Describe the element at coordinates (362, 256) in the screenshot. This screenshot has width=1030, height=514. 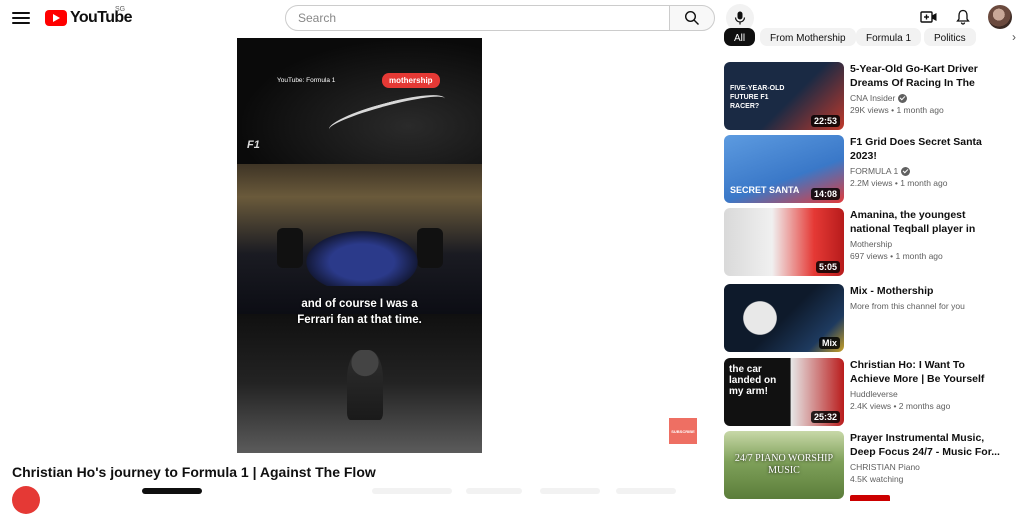
I see `race-car` at that location.